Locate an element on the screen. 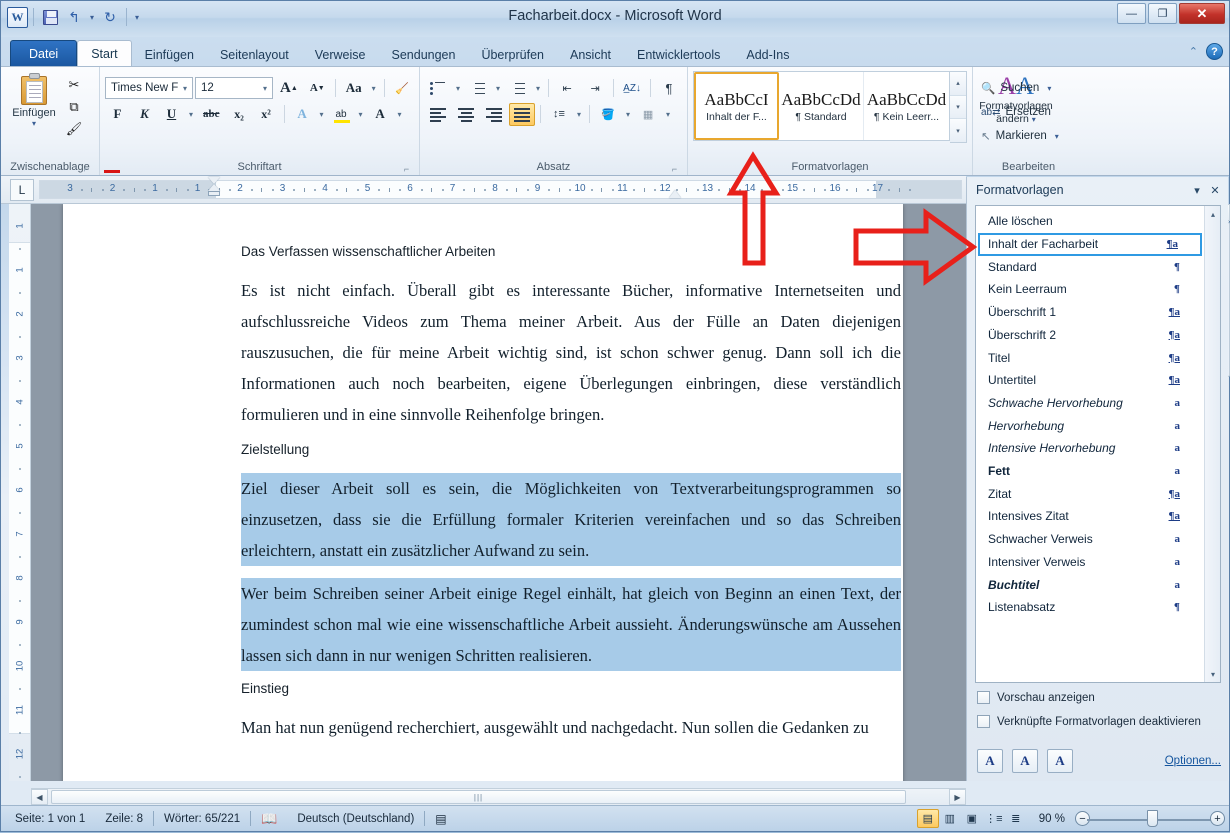  paste-button: Einfügen ▾ is located at coordinates (34, 99).